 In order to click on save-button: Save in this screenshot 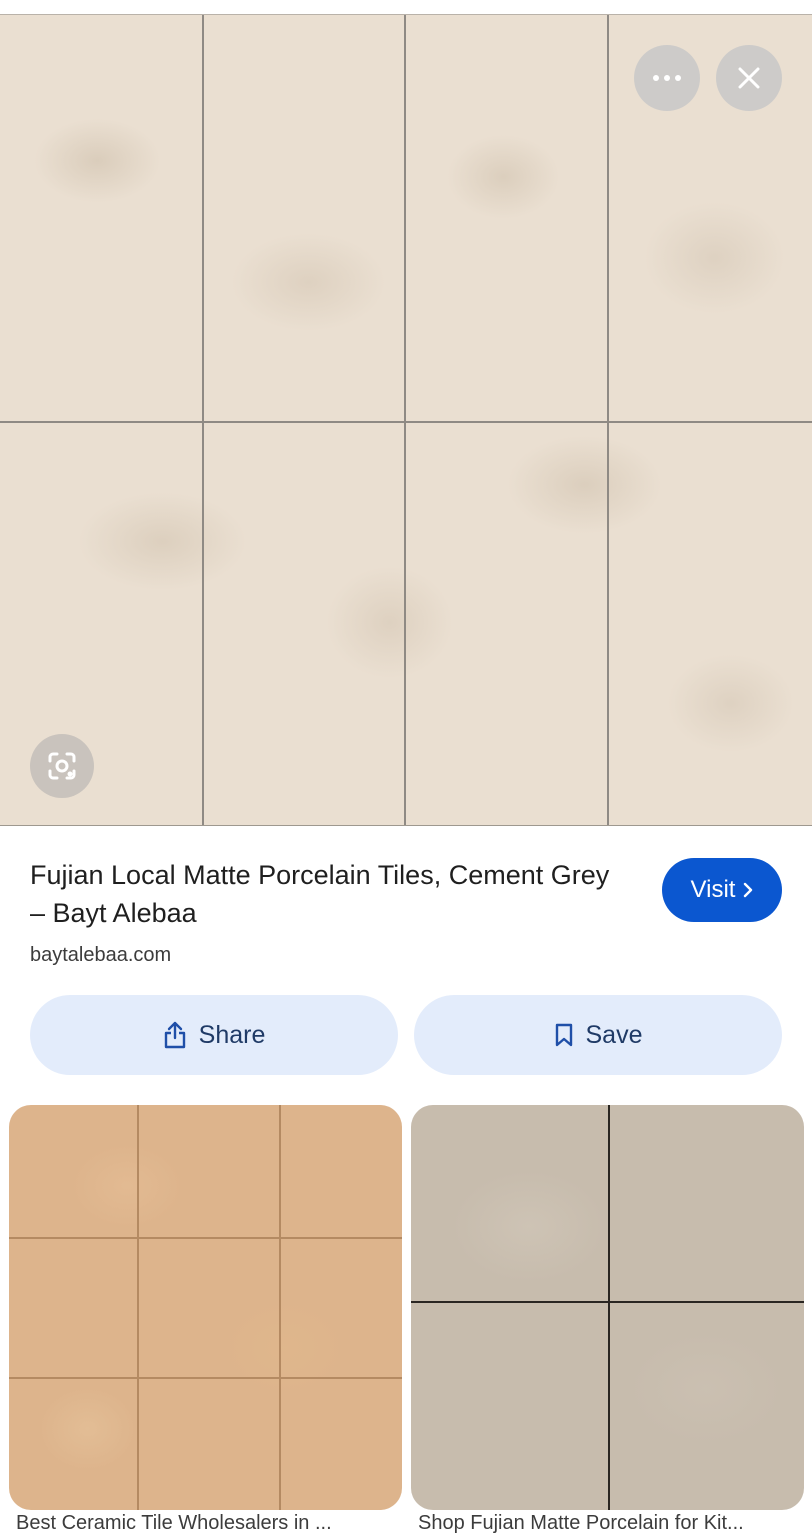, I will do `click(598, 1035)`.